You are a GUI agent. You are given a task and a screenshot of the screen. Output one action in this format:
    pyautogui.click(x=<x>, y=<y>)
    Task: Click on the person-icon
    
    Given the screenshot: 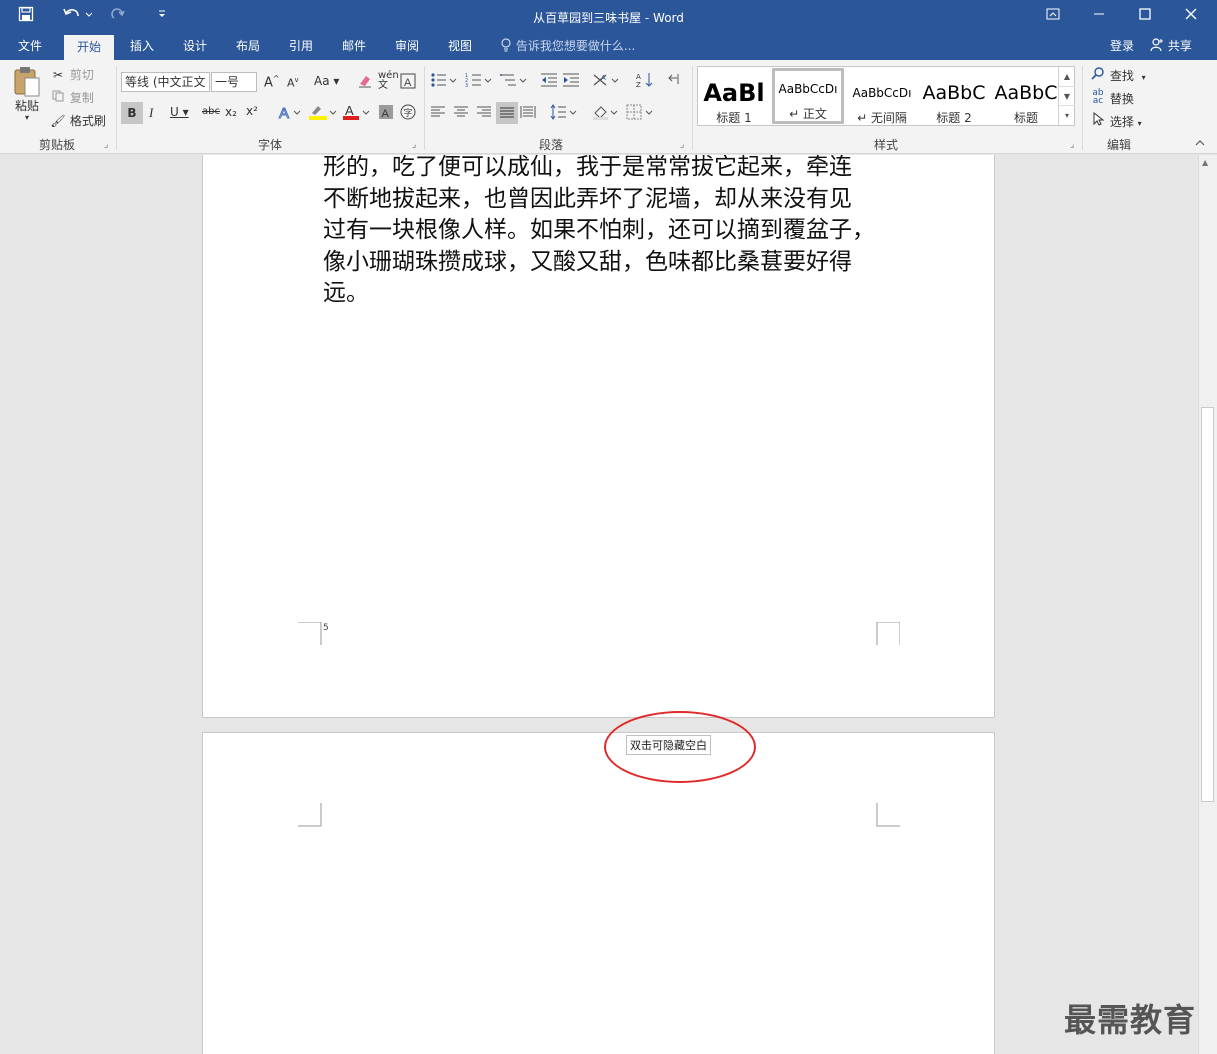 What is the action you would take?
    pyautogui.click(x=1159, y=45)
    